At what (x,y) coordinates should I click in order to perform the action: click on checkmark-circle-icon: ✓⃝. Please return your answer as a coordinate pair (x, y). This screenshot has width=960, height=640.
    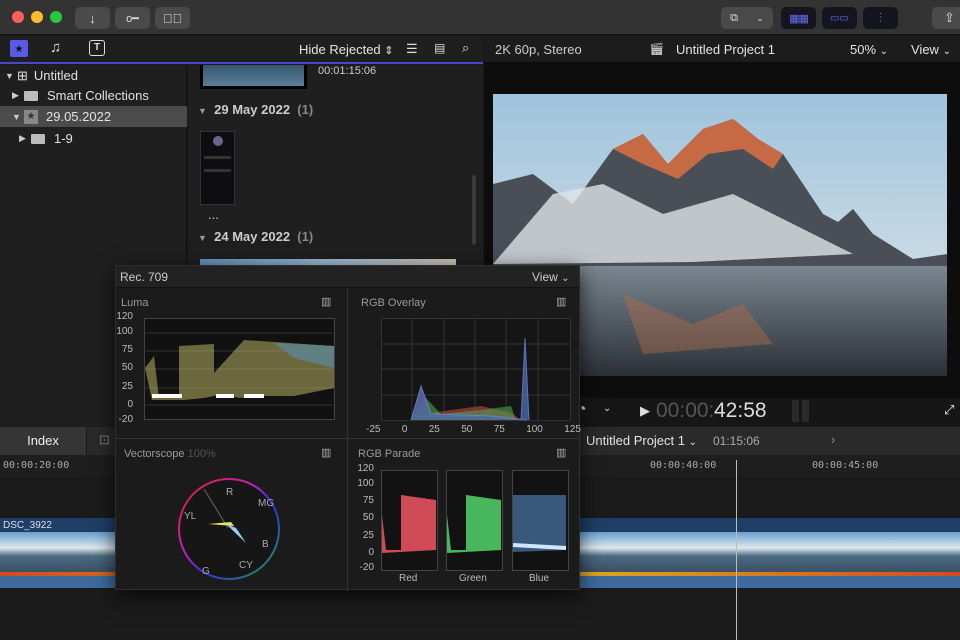
    Looking at the image, I should click on (172, 18).